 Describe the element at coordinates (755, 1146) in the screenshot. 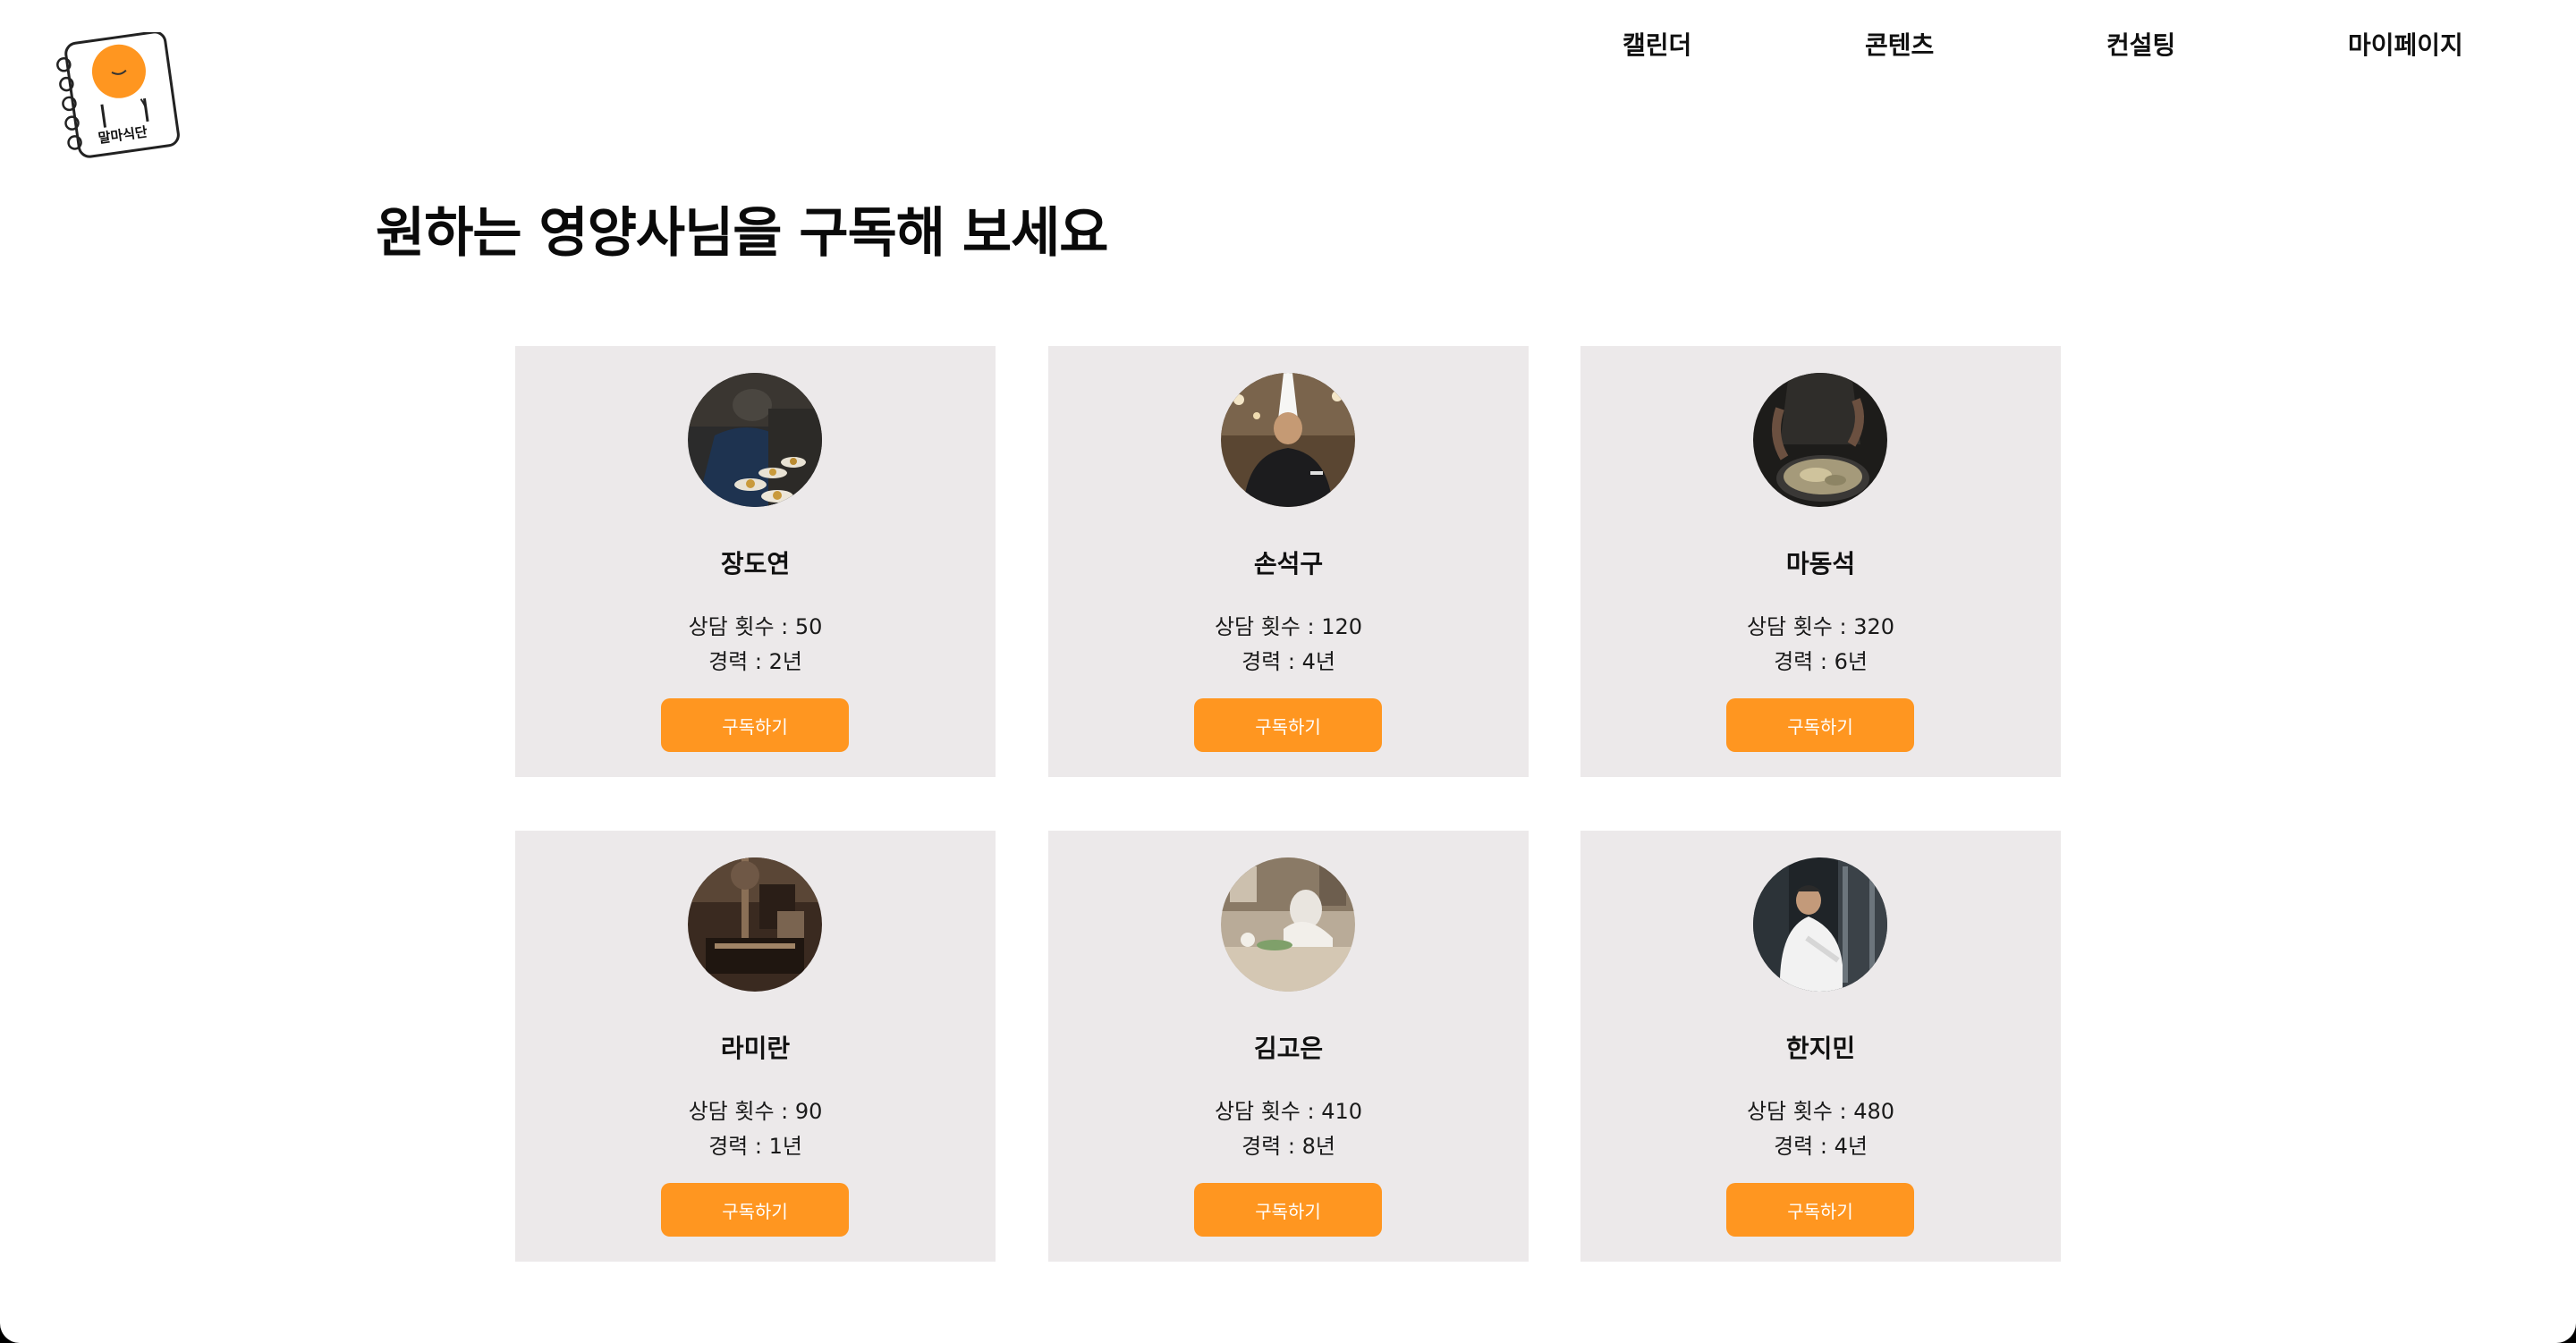

I see `career-years: 경력 : 1년` at that location.